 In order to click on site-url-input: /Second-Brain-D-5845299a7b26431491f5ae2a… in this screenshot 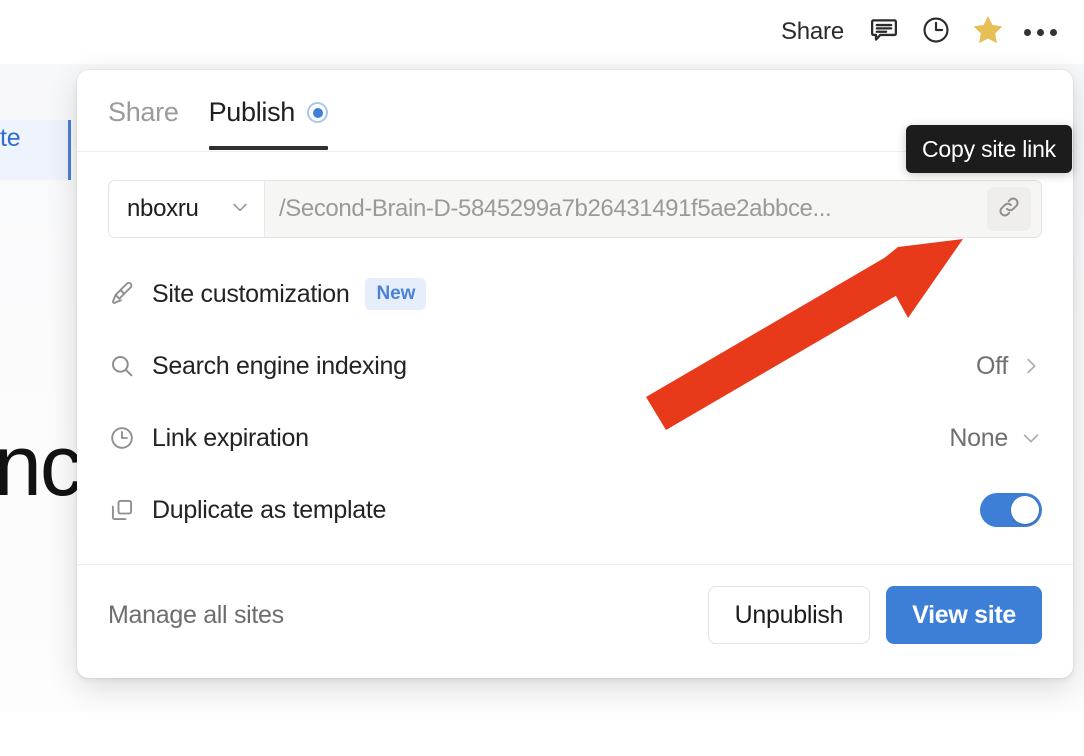, I will do `click(653, 209)`.